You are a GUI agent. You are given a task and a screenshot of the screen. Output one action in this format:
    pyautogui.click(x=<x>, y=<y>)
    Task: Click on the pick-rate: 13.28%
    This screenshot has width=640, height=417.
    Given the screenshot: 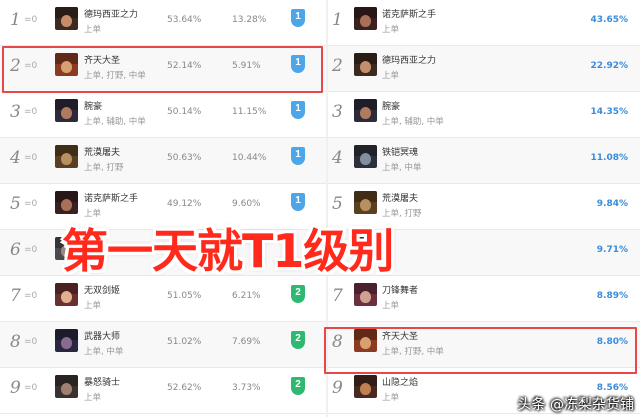 What is the action you would take?
    pyautogui.click(x=249, y=20)
    